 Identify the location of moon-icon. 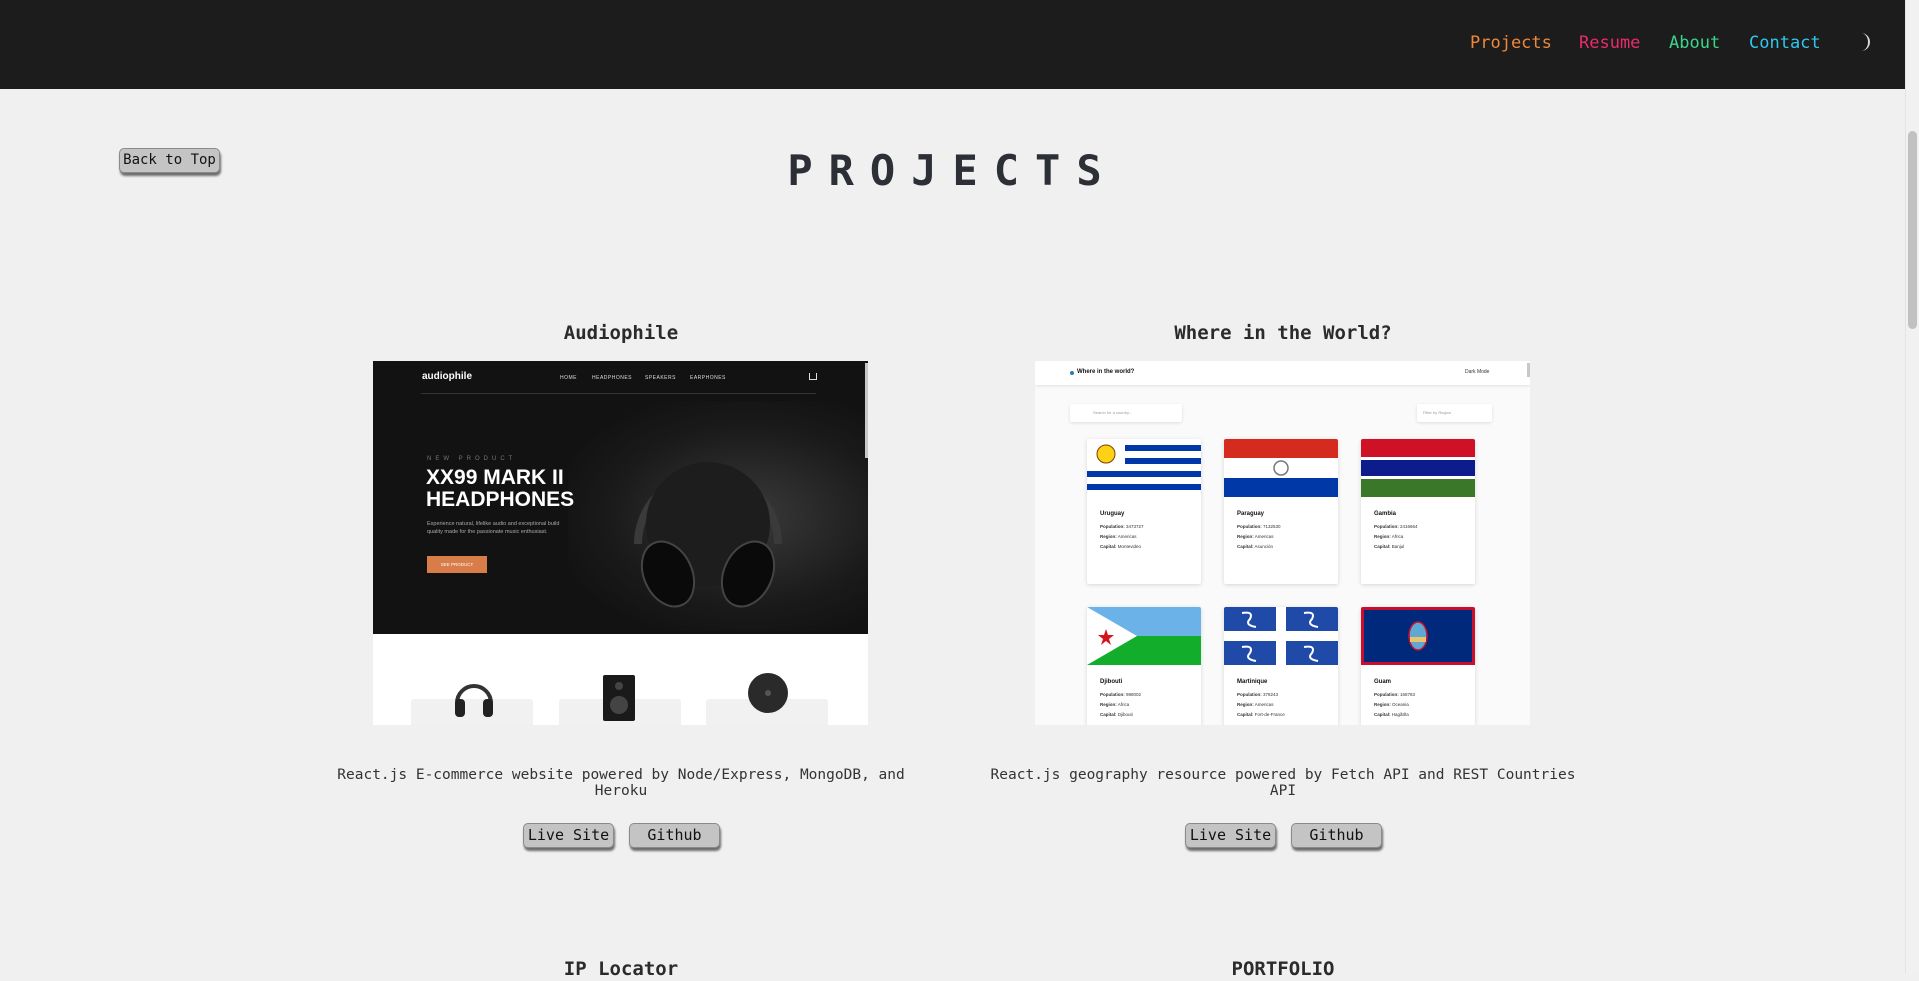
(1863, 42).